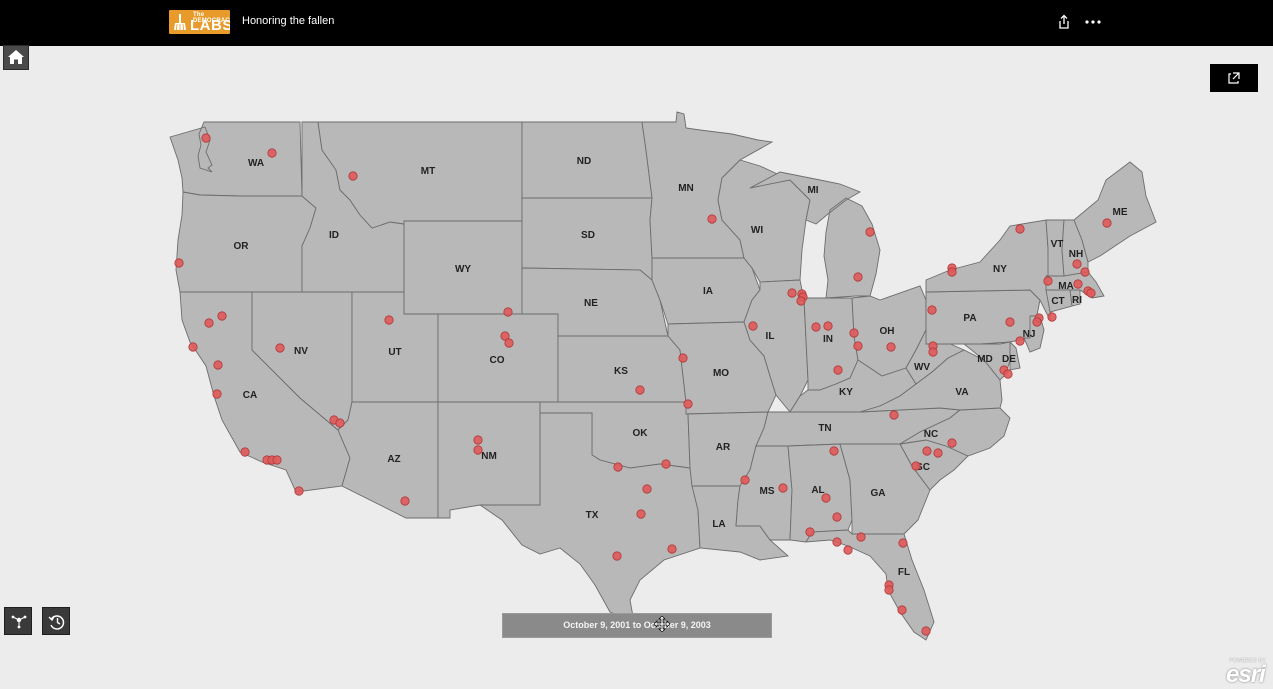  Describe the element at coordinates (767, 491) in the screenshot. I see `state-label-ms: MS` at that location.